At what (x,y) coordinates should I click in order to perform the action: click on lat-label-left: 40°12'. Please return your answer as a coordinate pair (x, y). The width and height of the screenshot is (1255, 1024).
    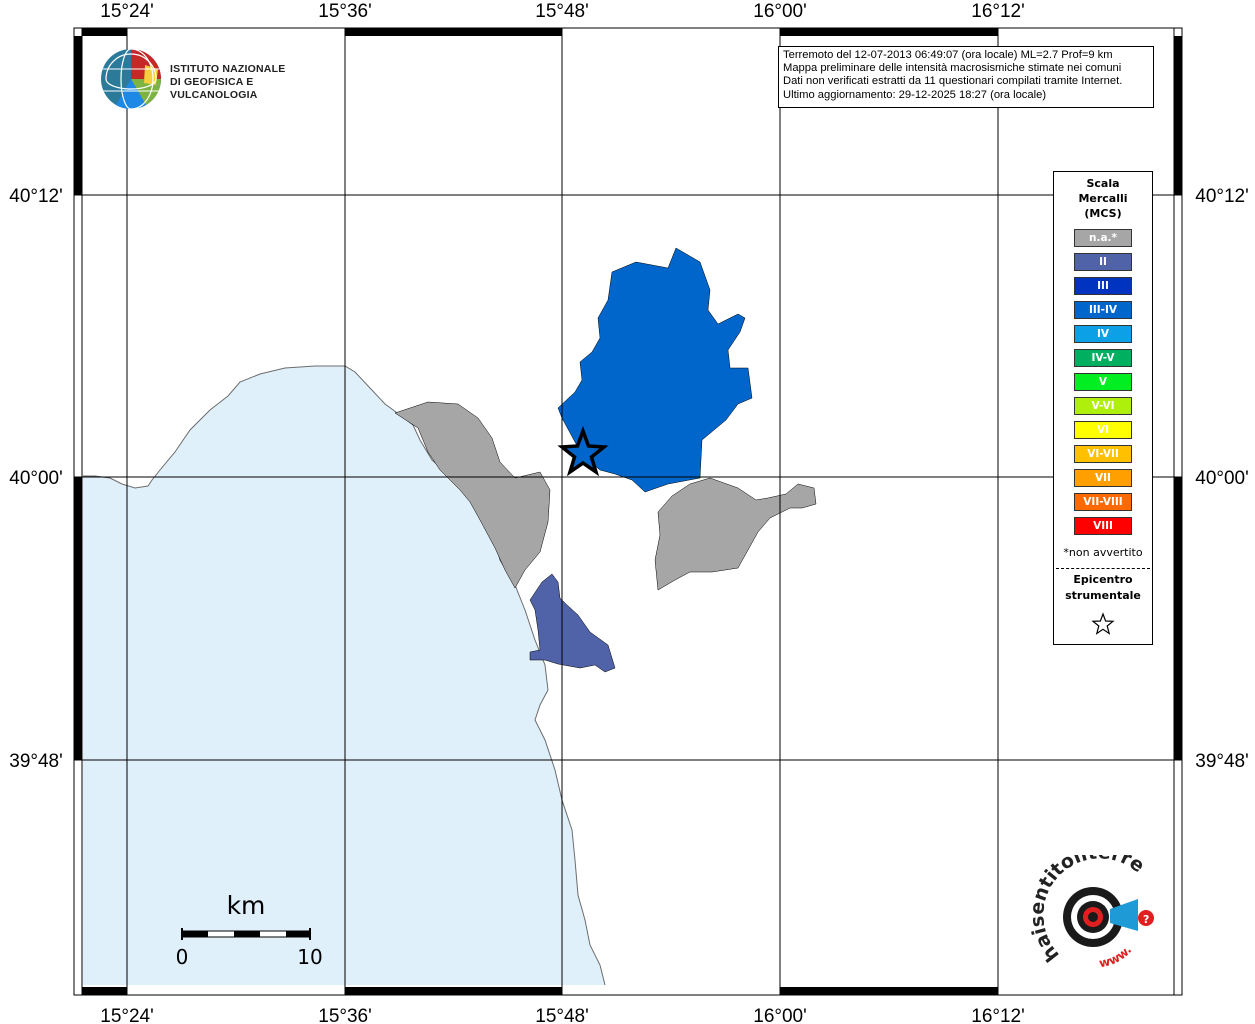
    Looking at the image, I should click on (36, 196).